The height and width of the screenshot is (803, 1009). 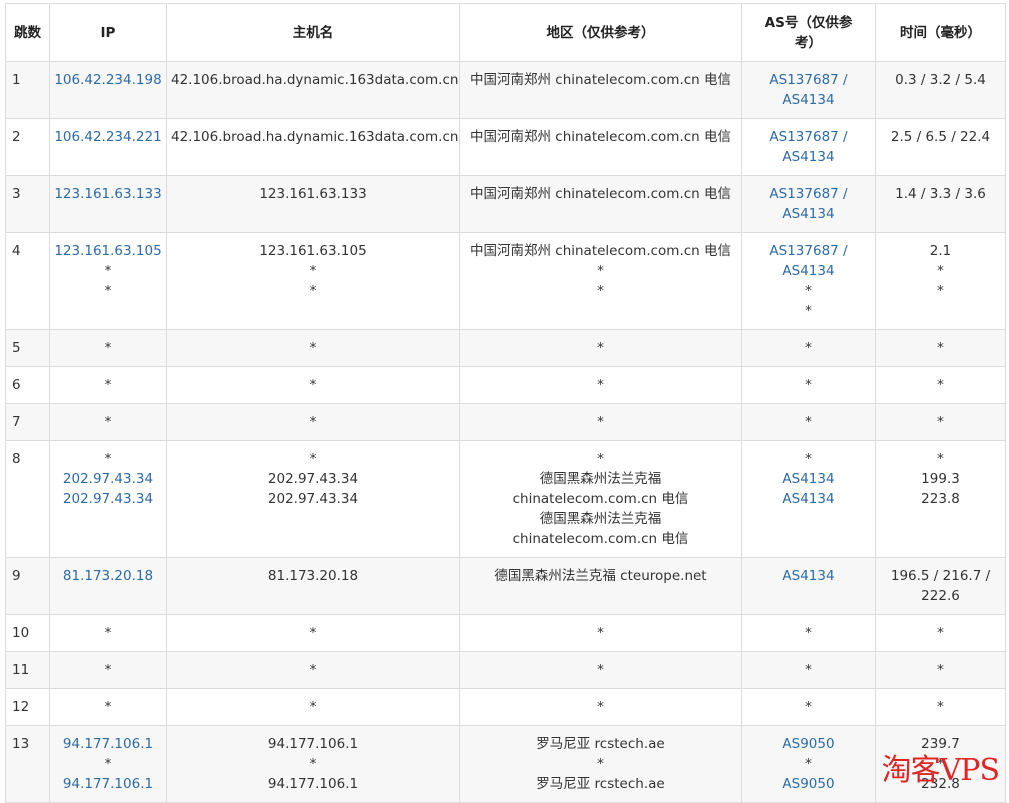 I want to click on asn-cell: *, so click(x=808, y=348).